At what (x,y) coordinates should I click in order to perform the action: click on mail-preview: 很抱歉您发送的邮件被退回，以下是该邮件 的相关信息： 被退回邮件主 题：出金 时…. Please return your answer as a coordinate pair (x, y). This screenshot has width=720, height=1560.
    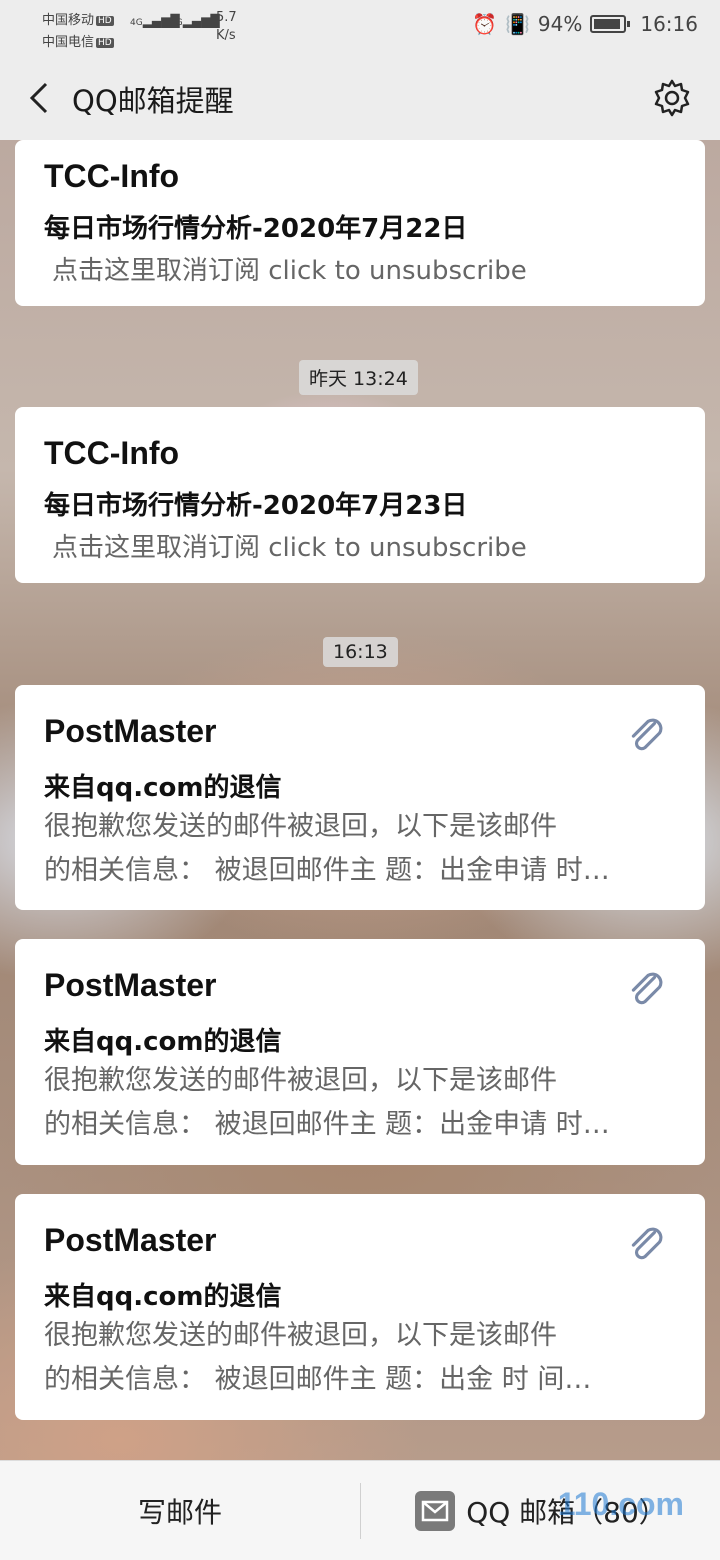
    Looking at the image, I should click on (318, 1357).